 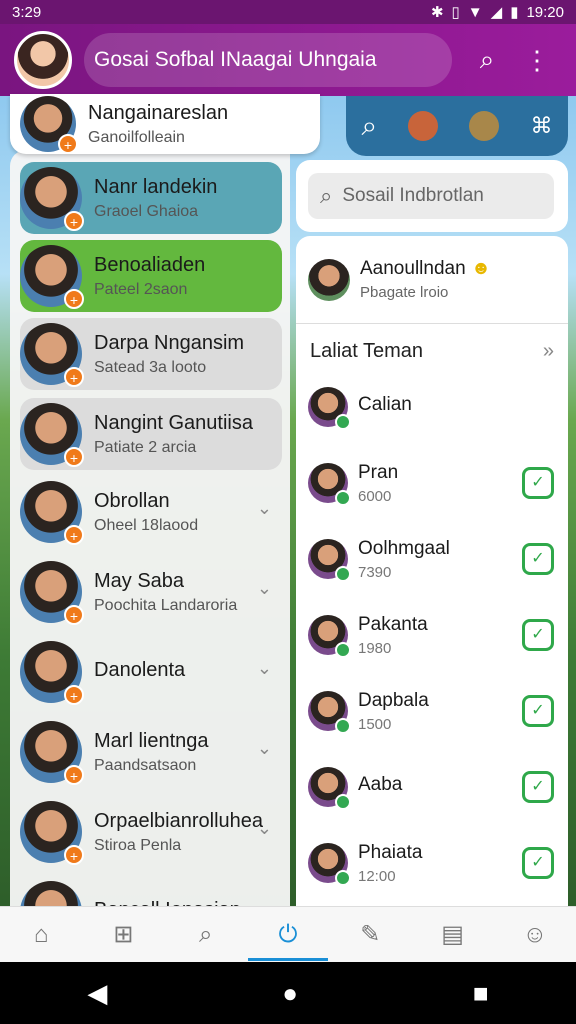 I want to click on home-button-icon: ●, so click(x=290, y=993).